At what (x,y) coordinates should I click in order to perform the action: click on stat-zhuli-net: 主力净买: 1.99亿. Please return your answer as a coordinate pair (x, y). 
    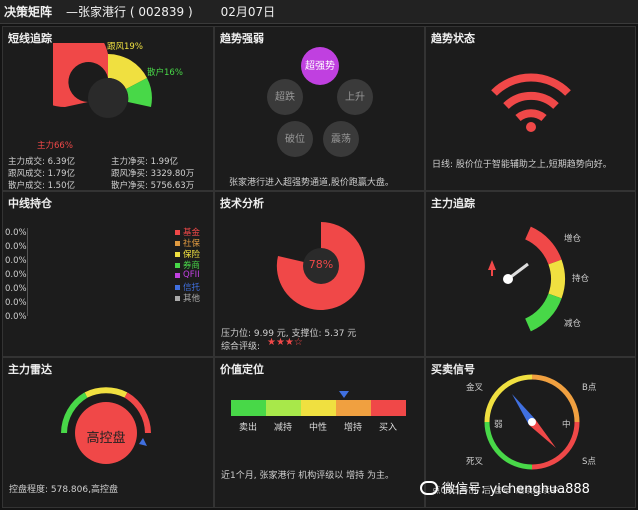
    Looking at the image, I should click on (144, 162).